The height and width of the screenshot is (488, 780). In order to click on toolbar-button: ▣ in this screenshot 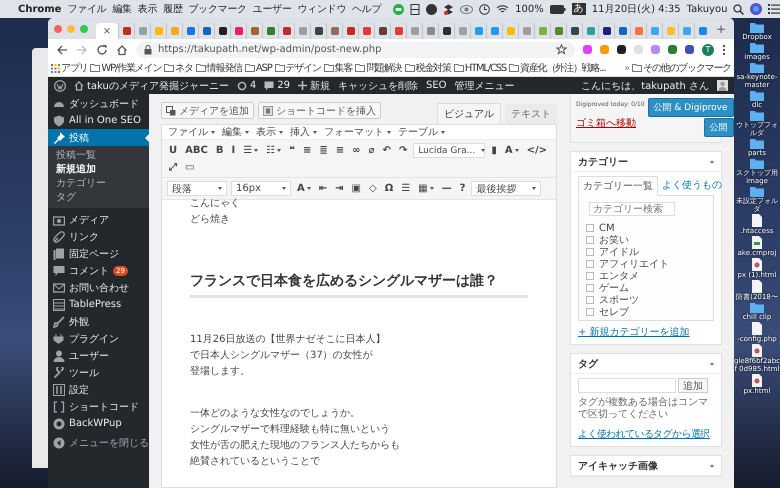, I will do `click(356, 189)`.